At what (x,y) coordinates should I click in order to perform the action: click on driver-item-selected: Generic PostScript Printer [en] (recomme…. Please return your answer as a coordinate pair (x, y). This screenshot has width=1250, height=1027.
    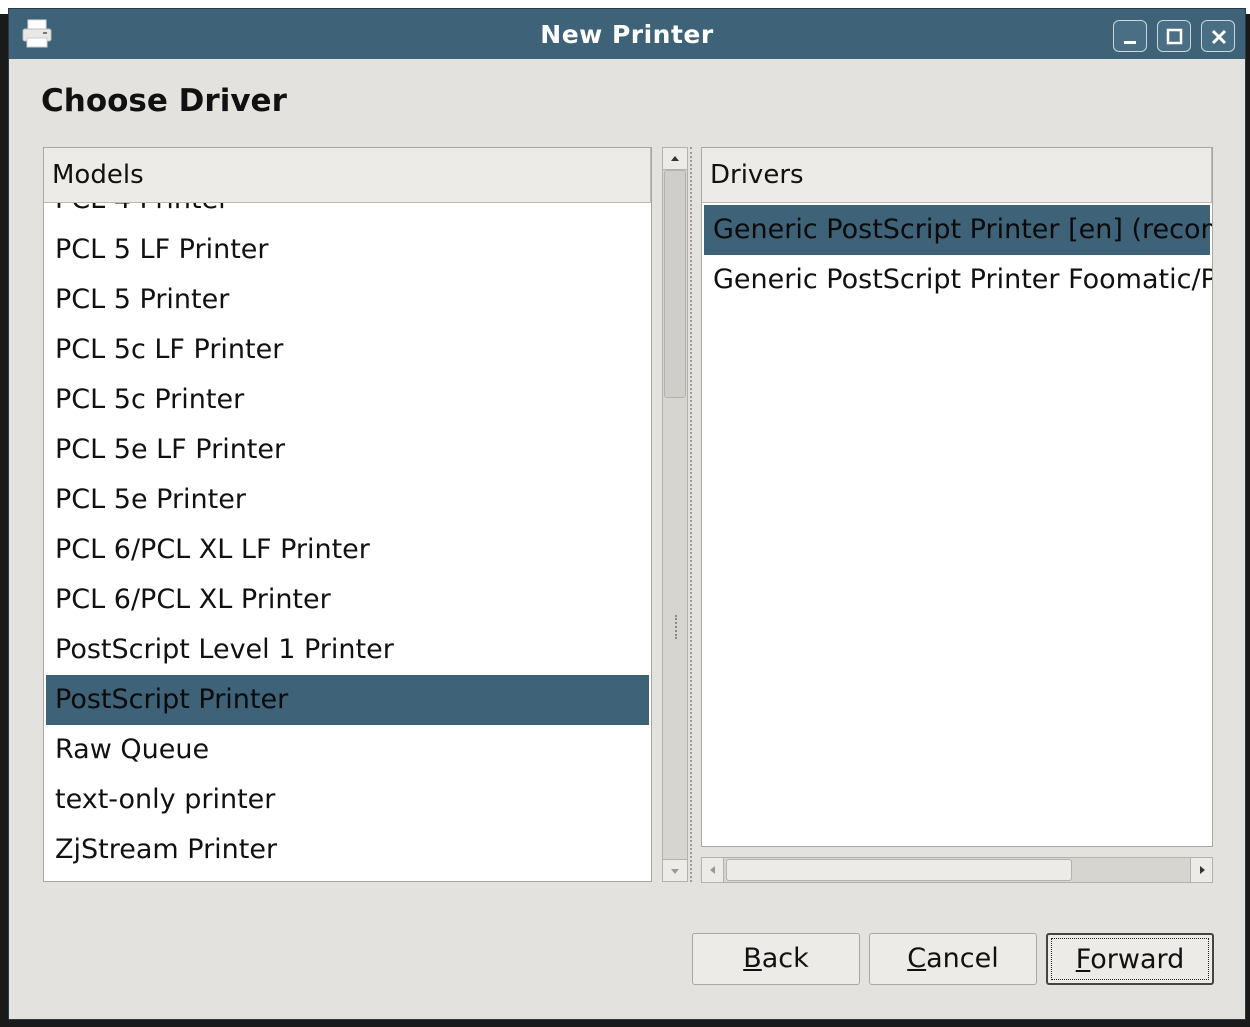
    Looking at the image, I should click on (958, 230).